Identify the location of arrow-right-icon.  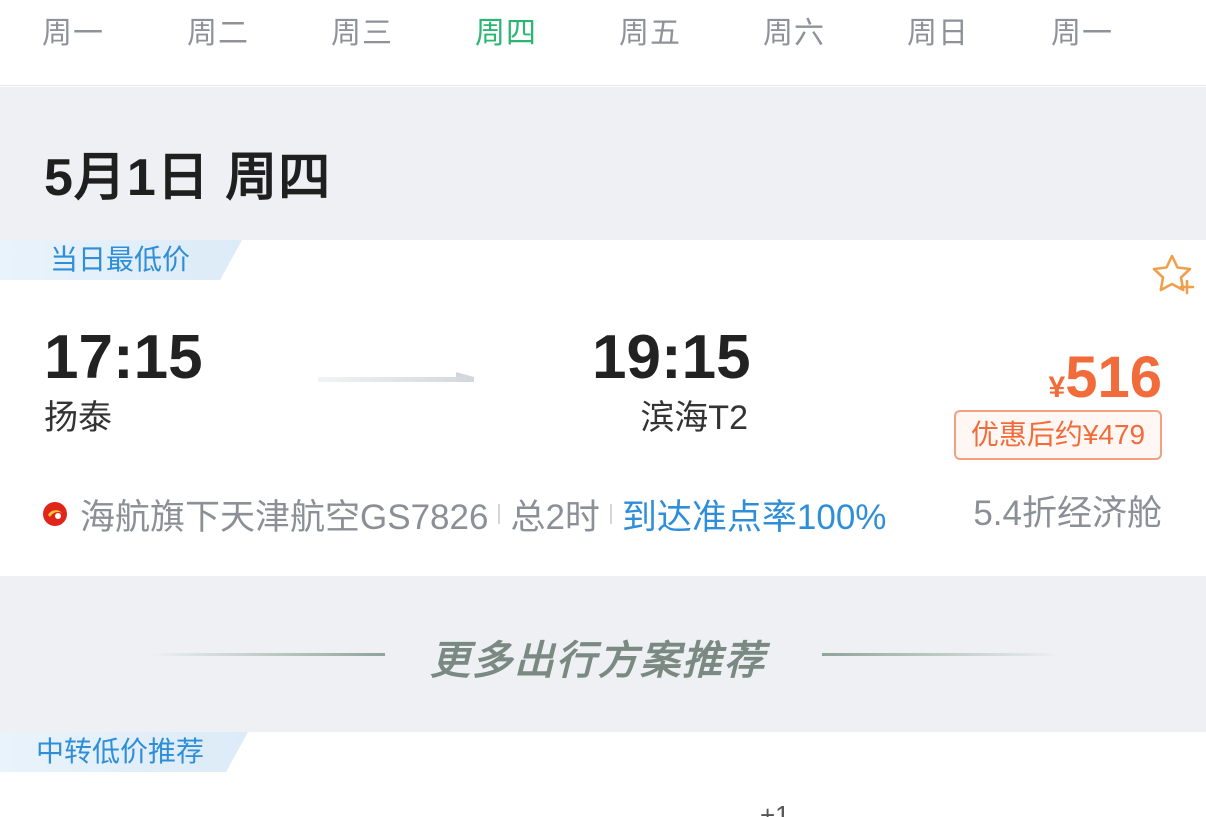
(396, 377).